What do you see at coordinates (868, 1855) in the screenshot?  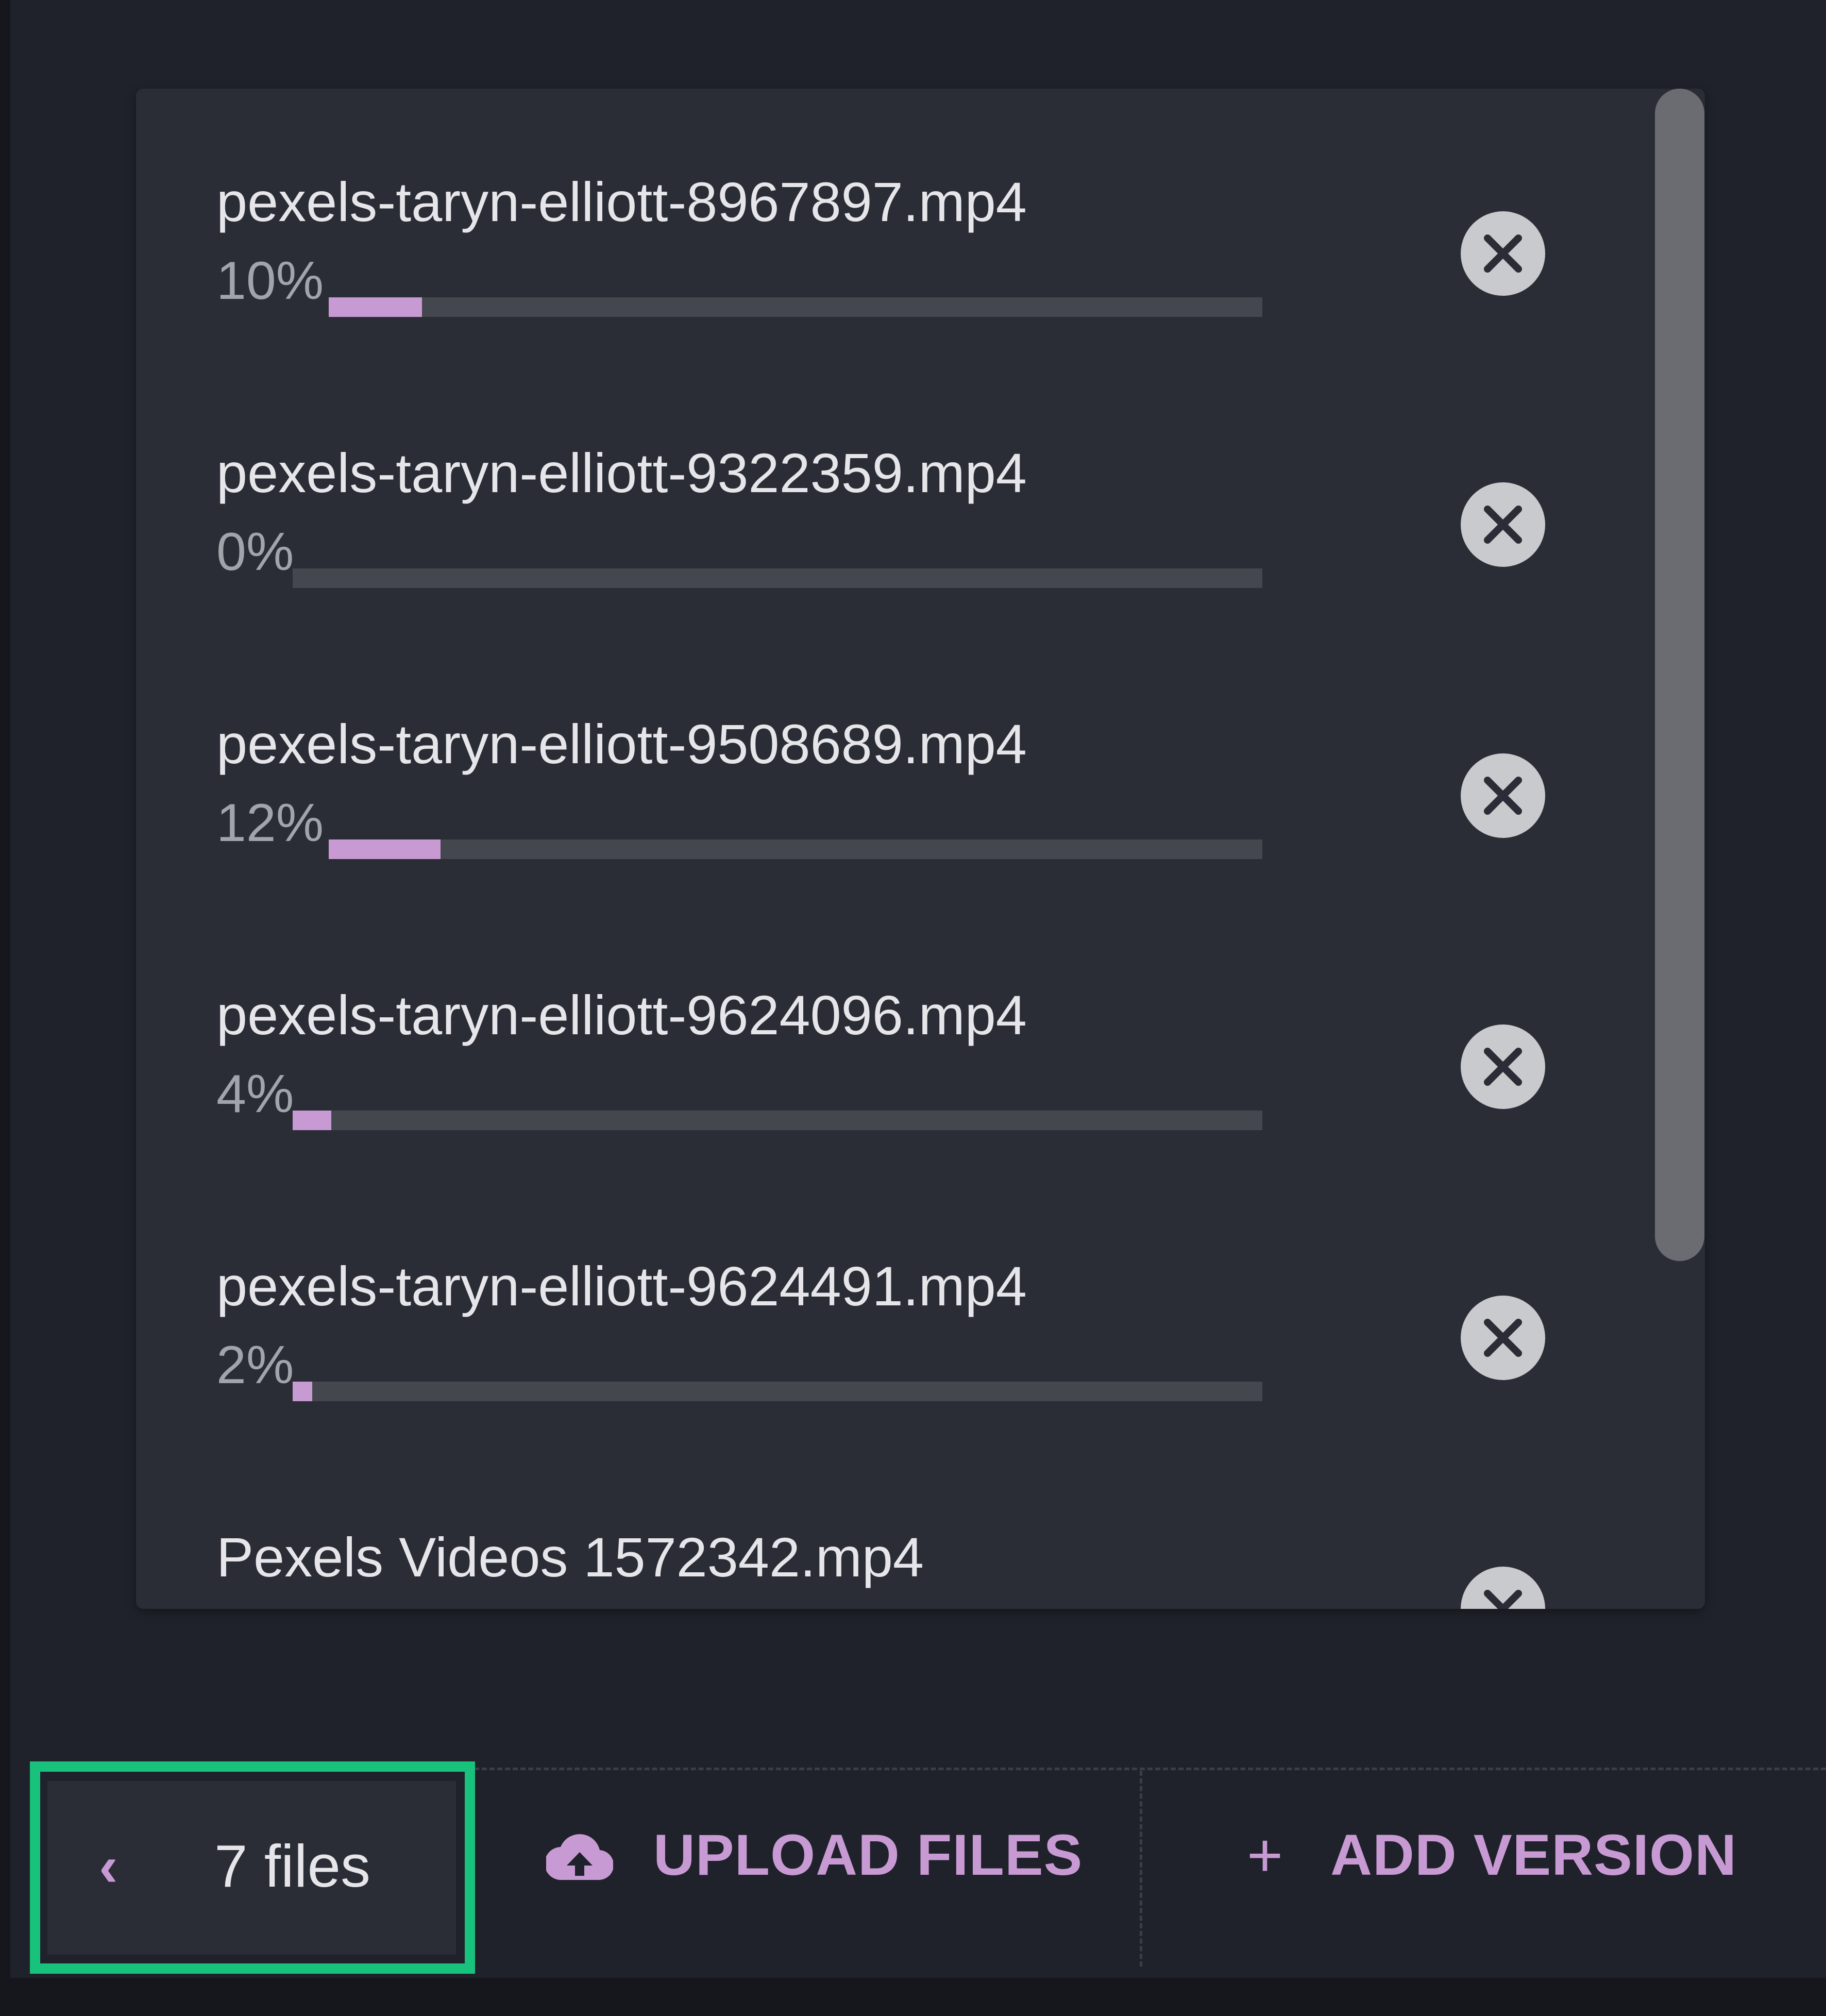 I see `upload-files-label: UPLOAD FILES` at bounding box center [868, 1855].